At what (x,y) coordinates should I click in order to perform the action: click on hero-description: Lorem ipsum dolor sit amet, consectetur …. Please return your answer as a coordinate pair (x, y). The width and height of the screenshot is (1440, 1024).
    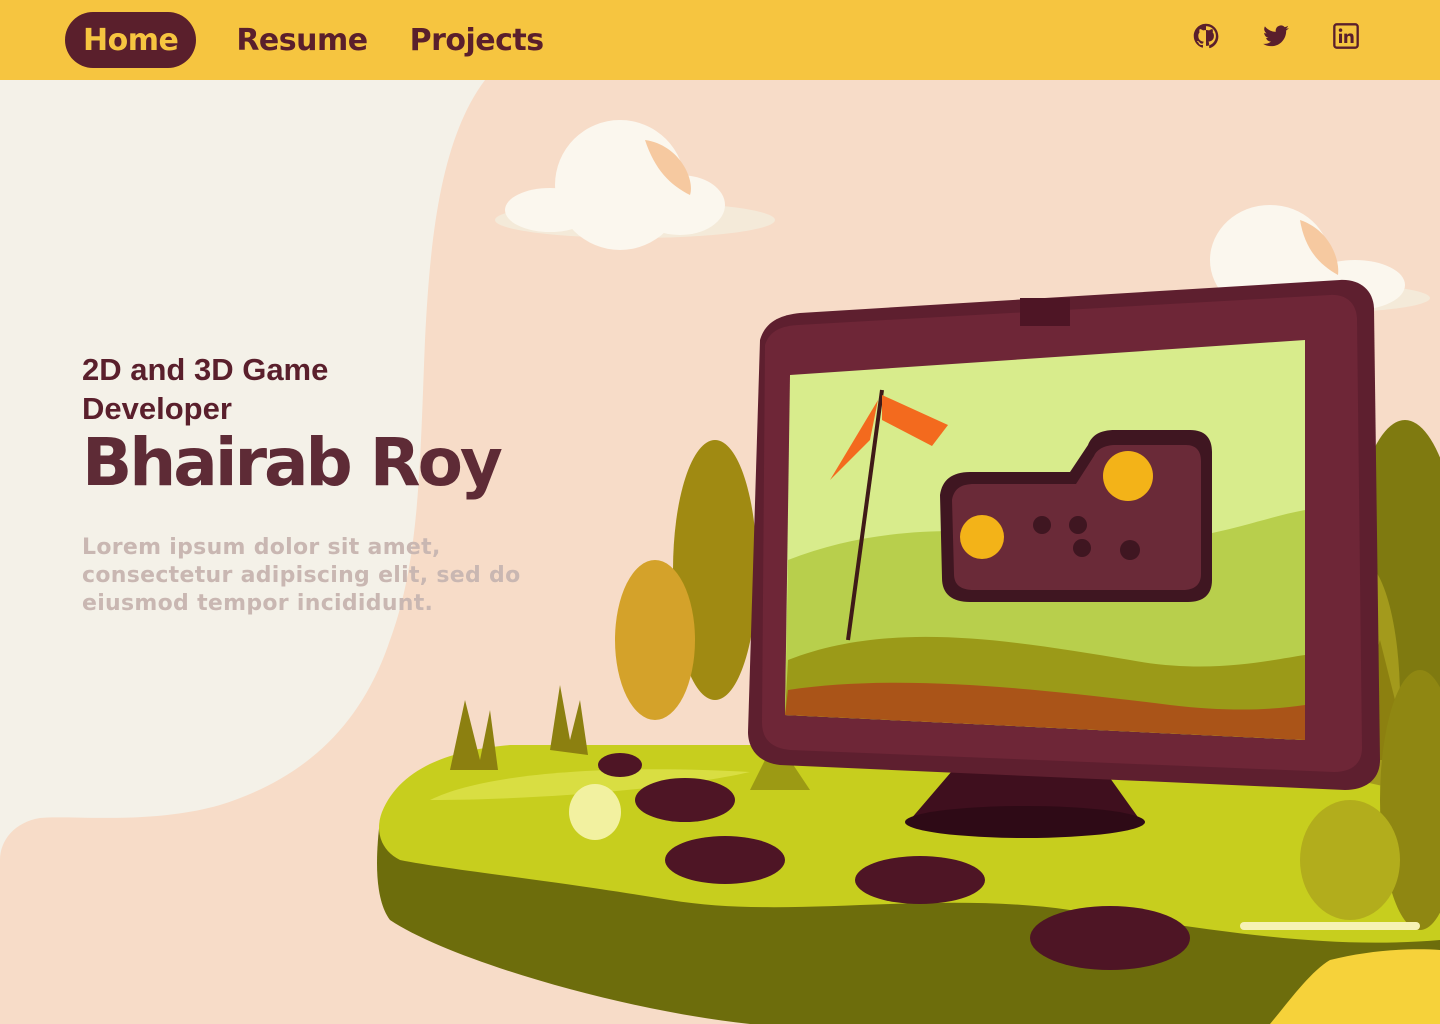
    Looking at the image, I should click on (301, 575).